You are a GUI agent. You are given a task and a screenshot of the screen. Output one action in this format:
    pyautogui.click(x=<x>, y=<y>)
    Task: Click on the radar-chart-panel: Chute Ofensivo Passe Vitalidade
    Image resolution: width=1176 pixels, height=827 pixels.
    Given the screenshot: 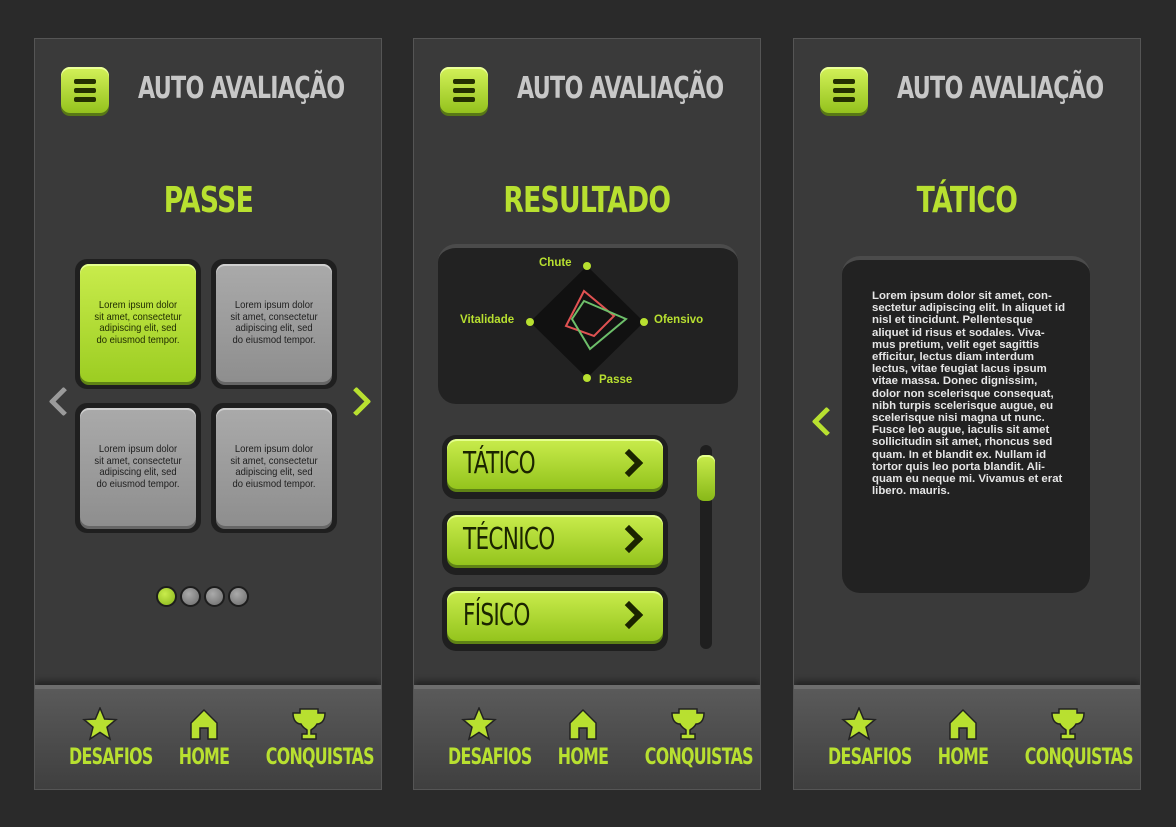 What is the action you would take?
    pyautogui.click(x=588, y=324)
    